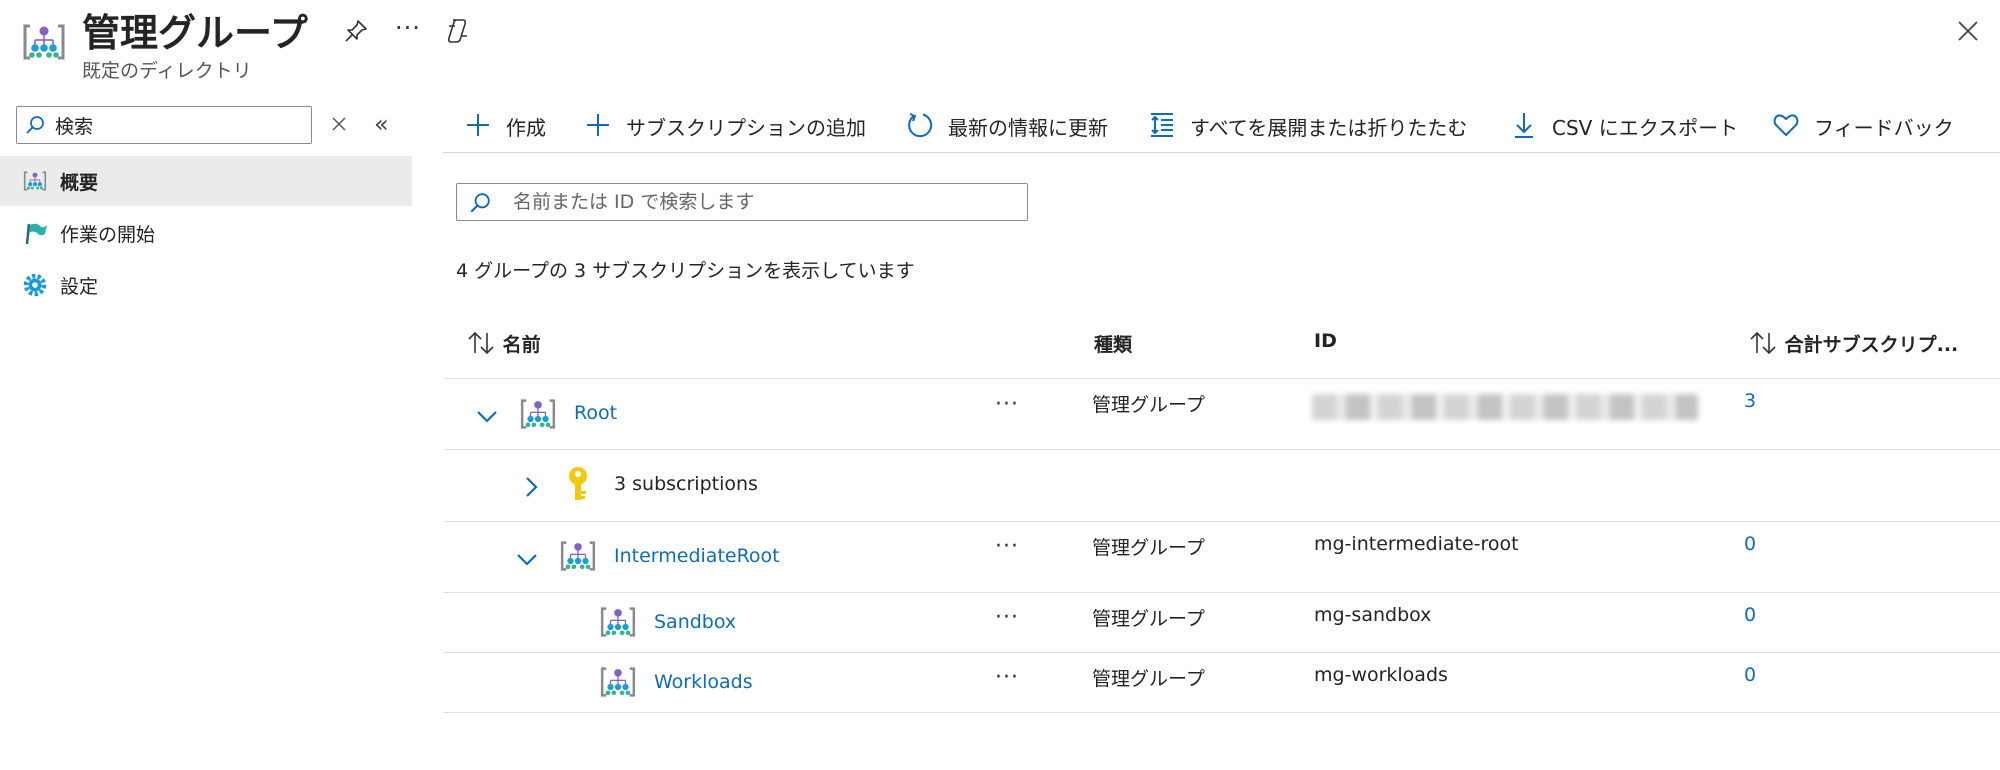  What do you see at coordinates (1325, 341) in the screenshot?
I see `column-header-id: ID` at bounding box center [1325, 341].